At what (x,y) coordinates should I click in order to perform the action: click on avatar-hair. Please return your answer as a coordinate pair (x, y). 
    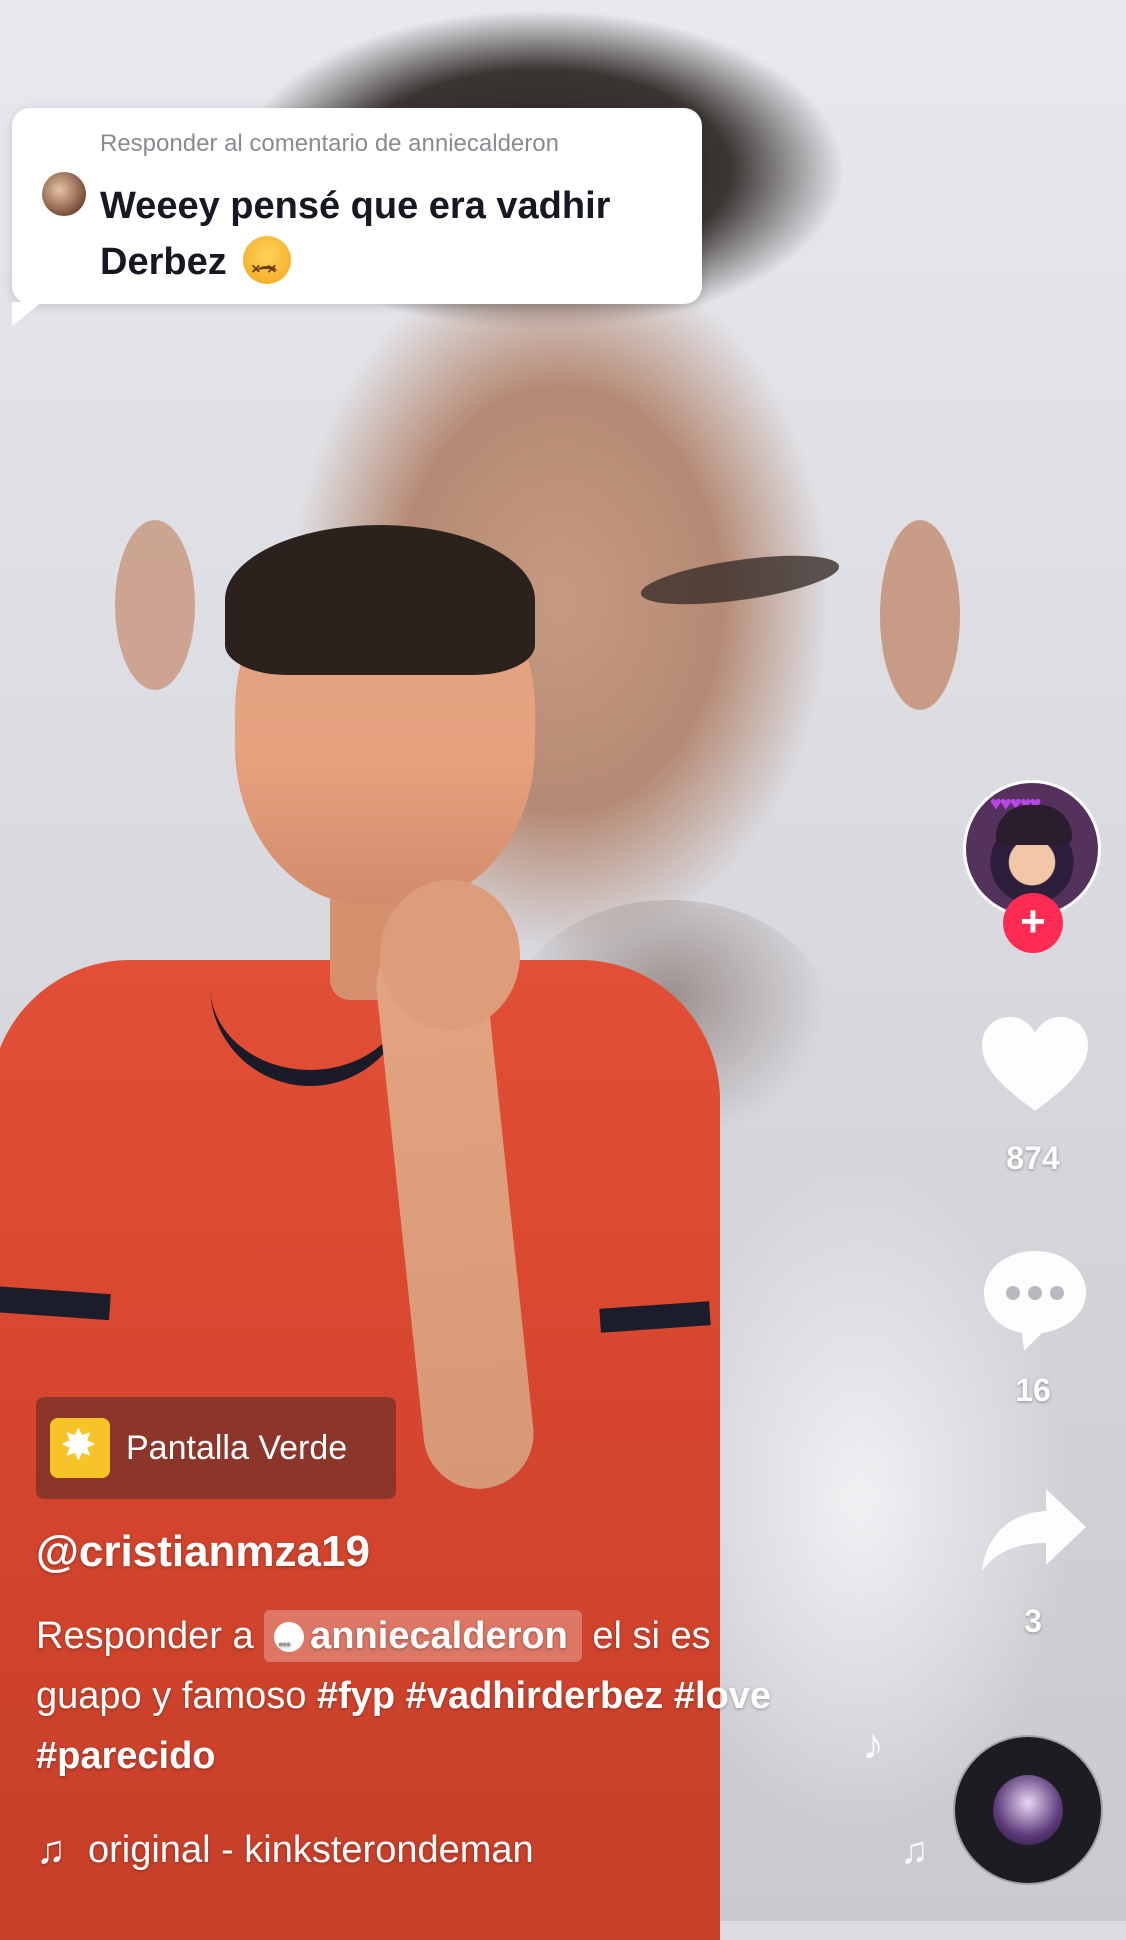
    Looking at the image, I should click on (1034, 825).